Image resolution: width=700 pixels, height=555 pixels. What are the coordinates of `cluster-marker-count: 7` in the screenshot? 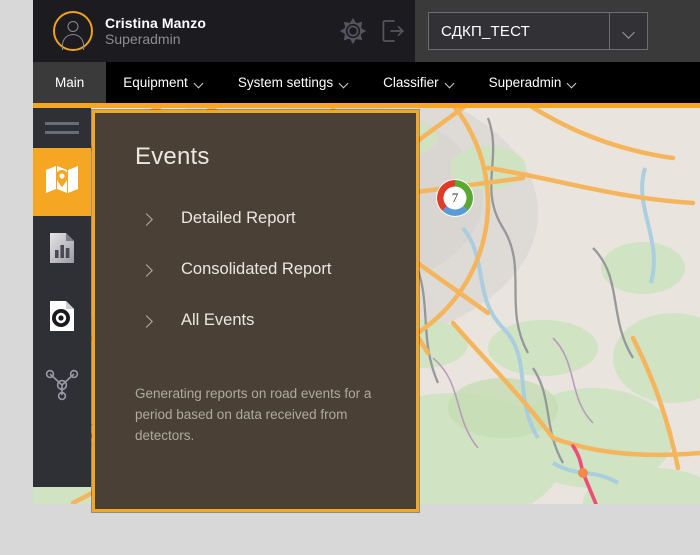 It's located at (455, 197).